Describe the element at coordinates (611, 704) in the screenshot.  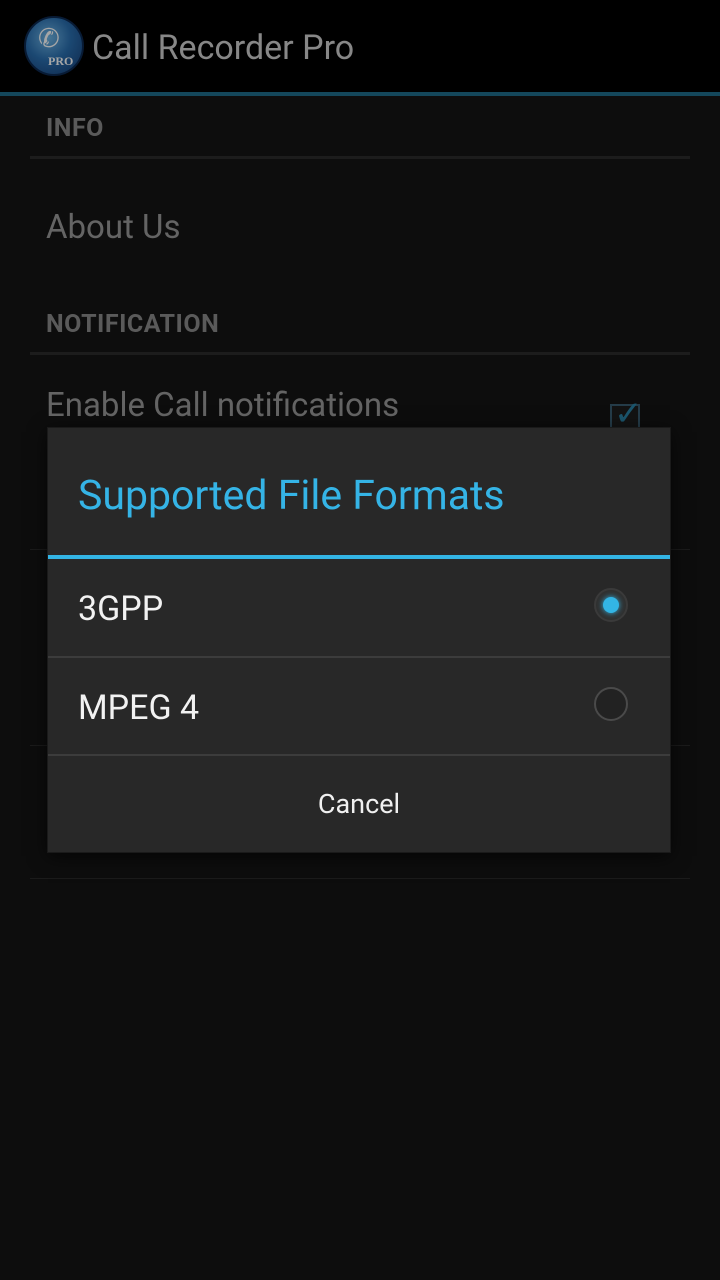
I see `radio-button-unselected` at that location.